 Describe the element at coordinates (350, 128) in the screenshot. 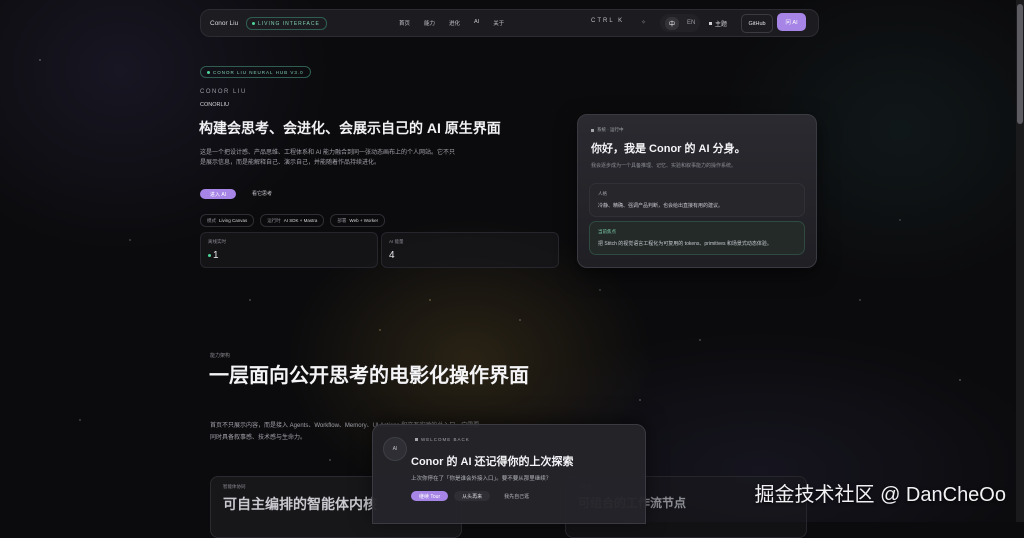

I see `hero-title: 构建会思考、会进化、会展示自己的 AI 原生界面` at that location.